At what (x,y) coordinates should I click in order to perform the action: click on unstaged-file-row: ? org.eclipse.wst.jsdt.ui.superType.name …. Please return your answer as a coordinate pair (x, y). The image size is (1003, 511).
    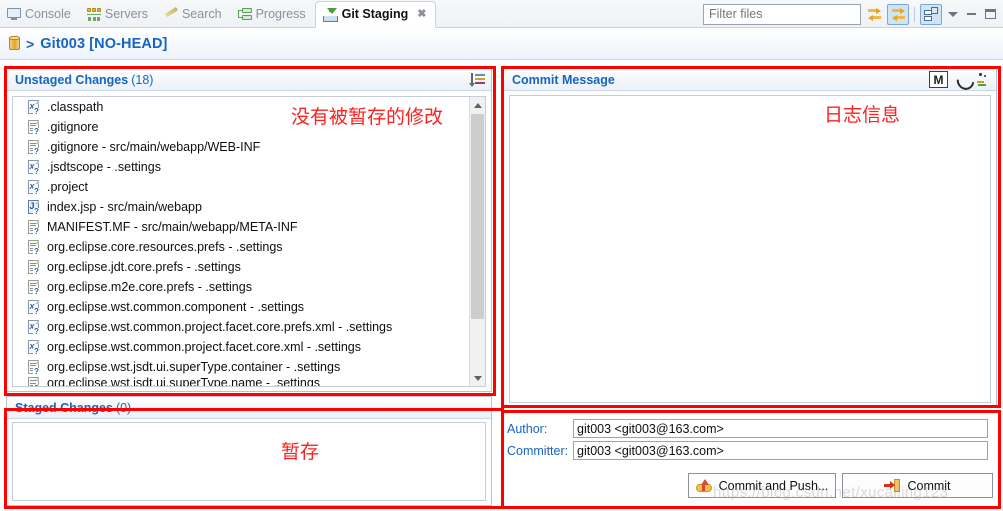
    Looking at the image, I should click on (240, 381).